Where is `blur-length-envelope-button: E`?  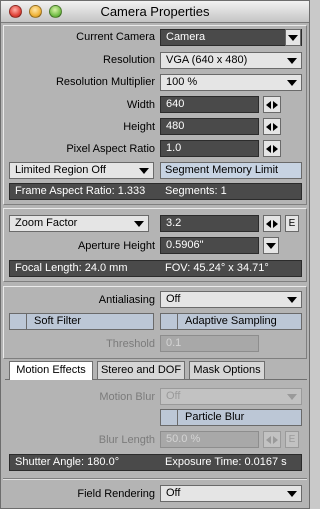
blur-length-envelope-button: E is located at coordinates (292, 439).